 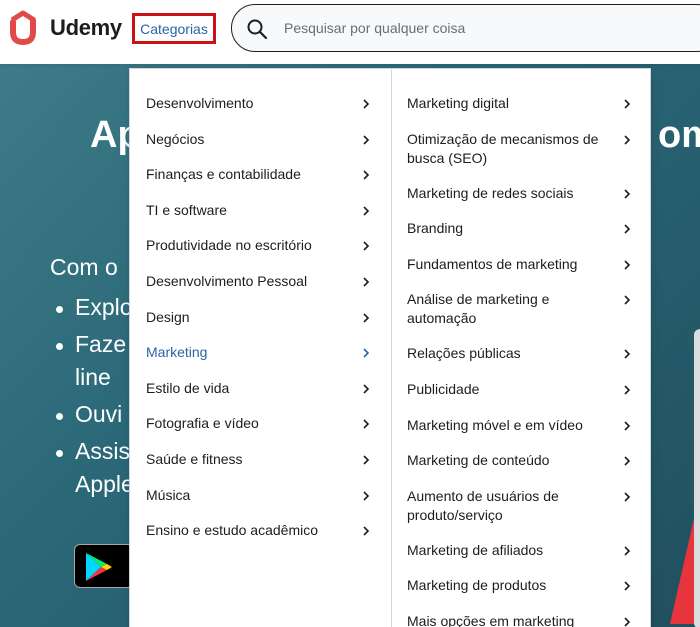 I want to click on subcategory-label: Marketing digital, so click(x=458, y=103).